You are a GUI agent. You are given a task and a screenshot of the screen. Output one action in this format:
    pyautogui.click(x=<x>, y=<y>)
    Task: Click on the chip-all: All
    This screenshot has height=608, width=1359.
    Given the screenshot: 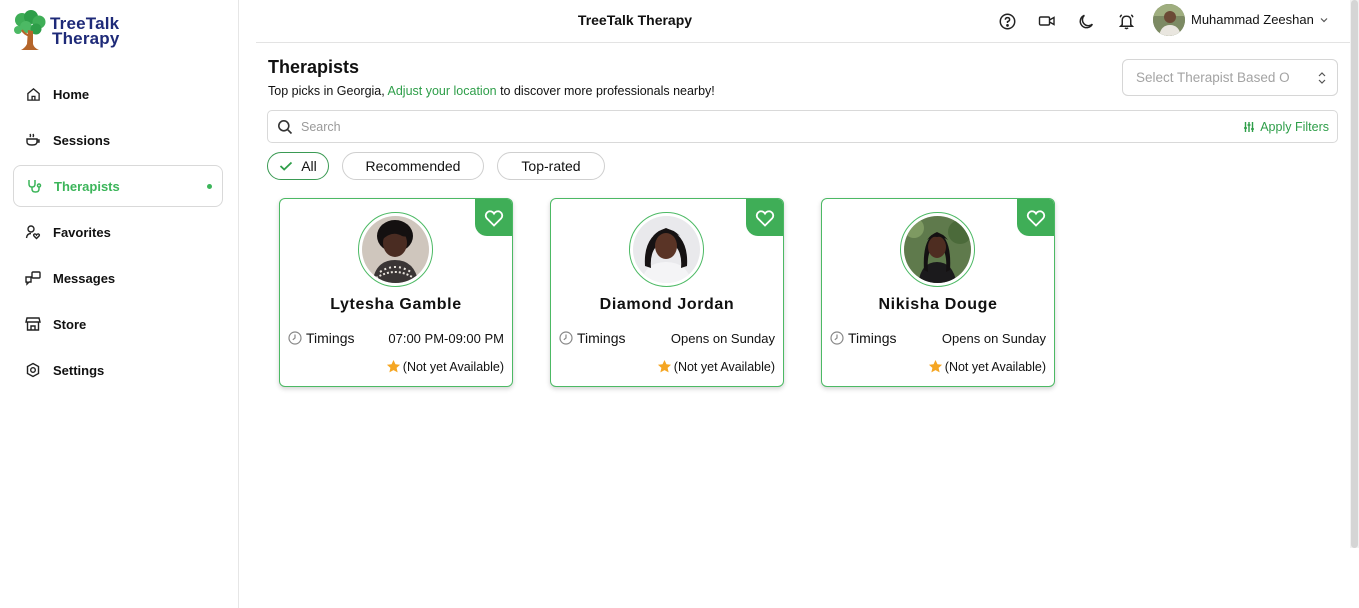 What is the action you would take?
    pyautogui.click(x=298, y=166)
    